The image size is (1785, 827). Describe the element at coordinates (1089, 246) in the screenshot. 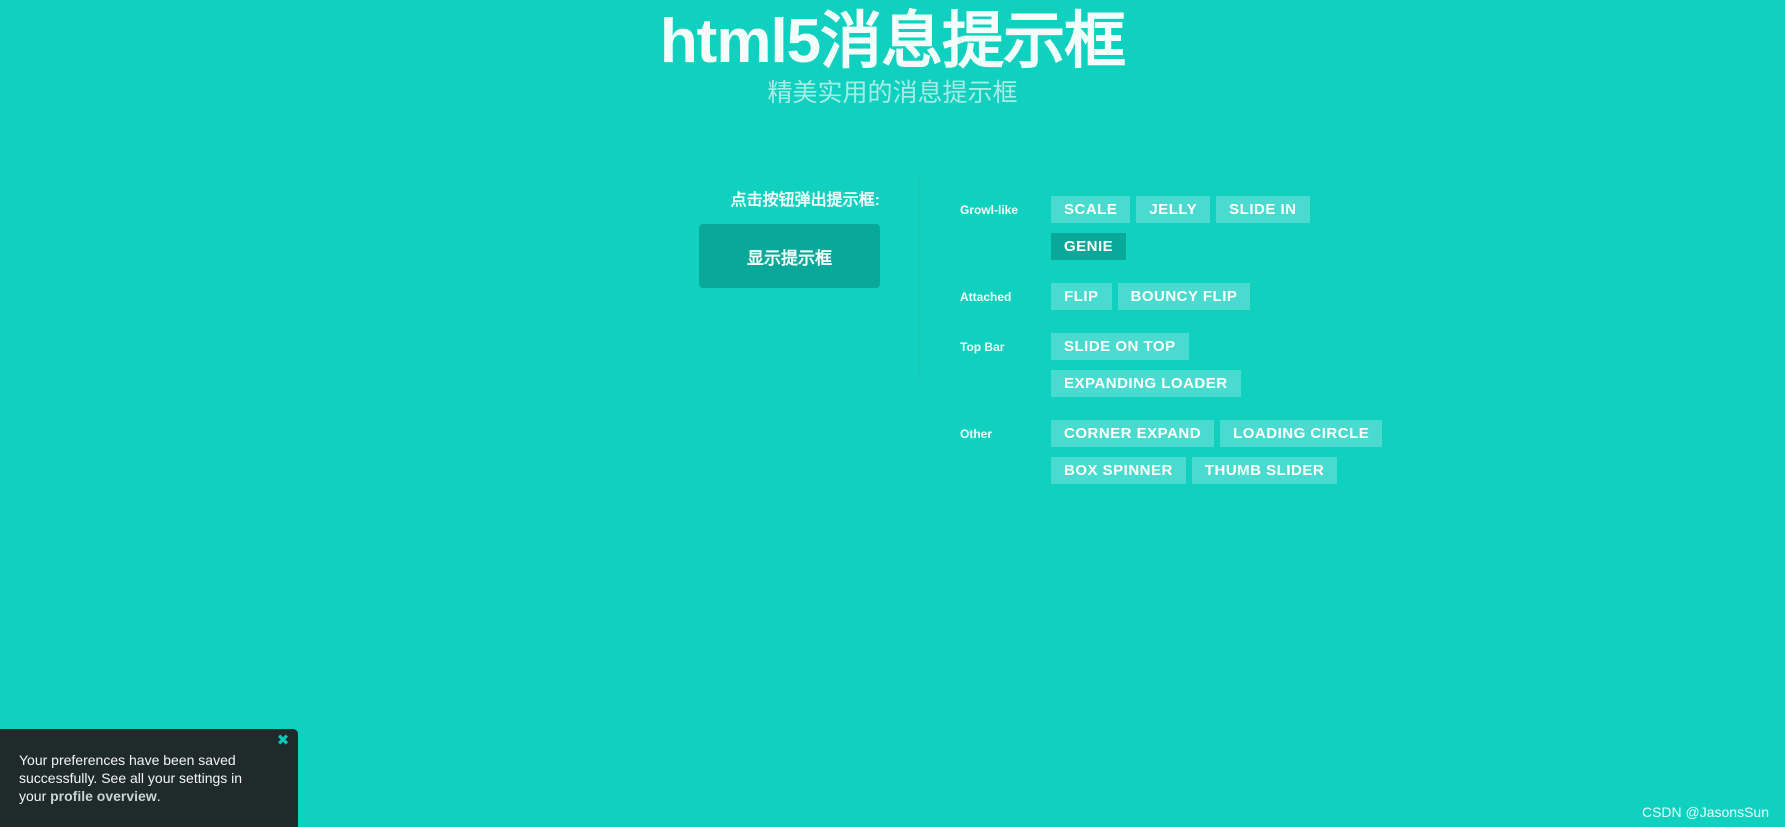

I see `effect-button-genie: GENIE` at that location.